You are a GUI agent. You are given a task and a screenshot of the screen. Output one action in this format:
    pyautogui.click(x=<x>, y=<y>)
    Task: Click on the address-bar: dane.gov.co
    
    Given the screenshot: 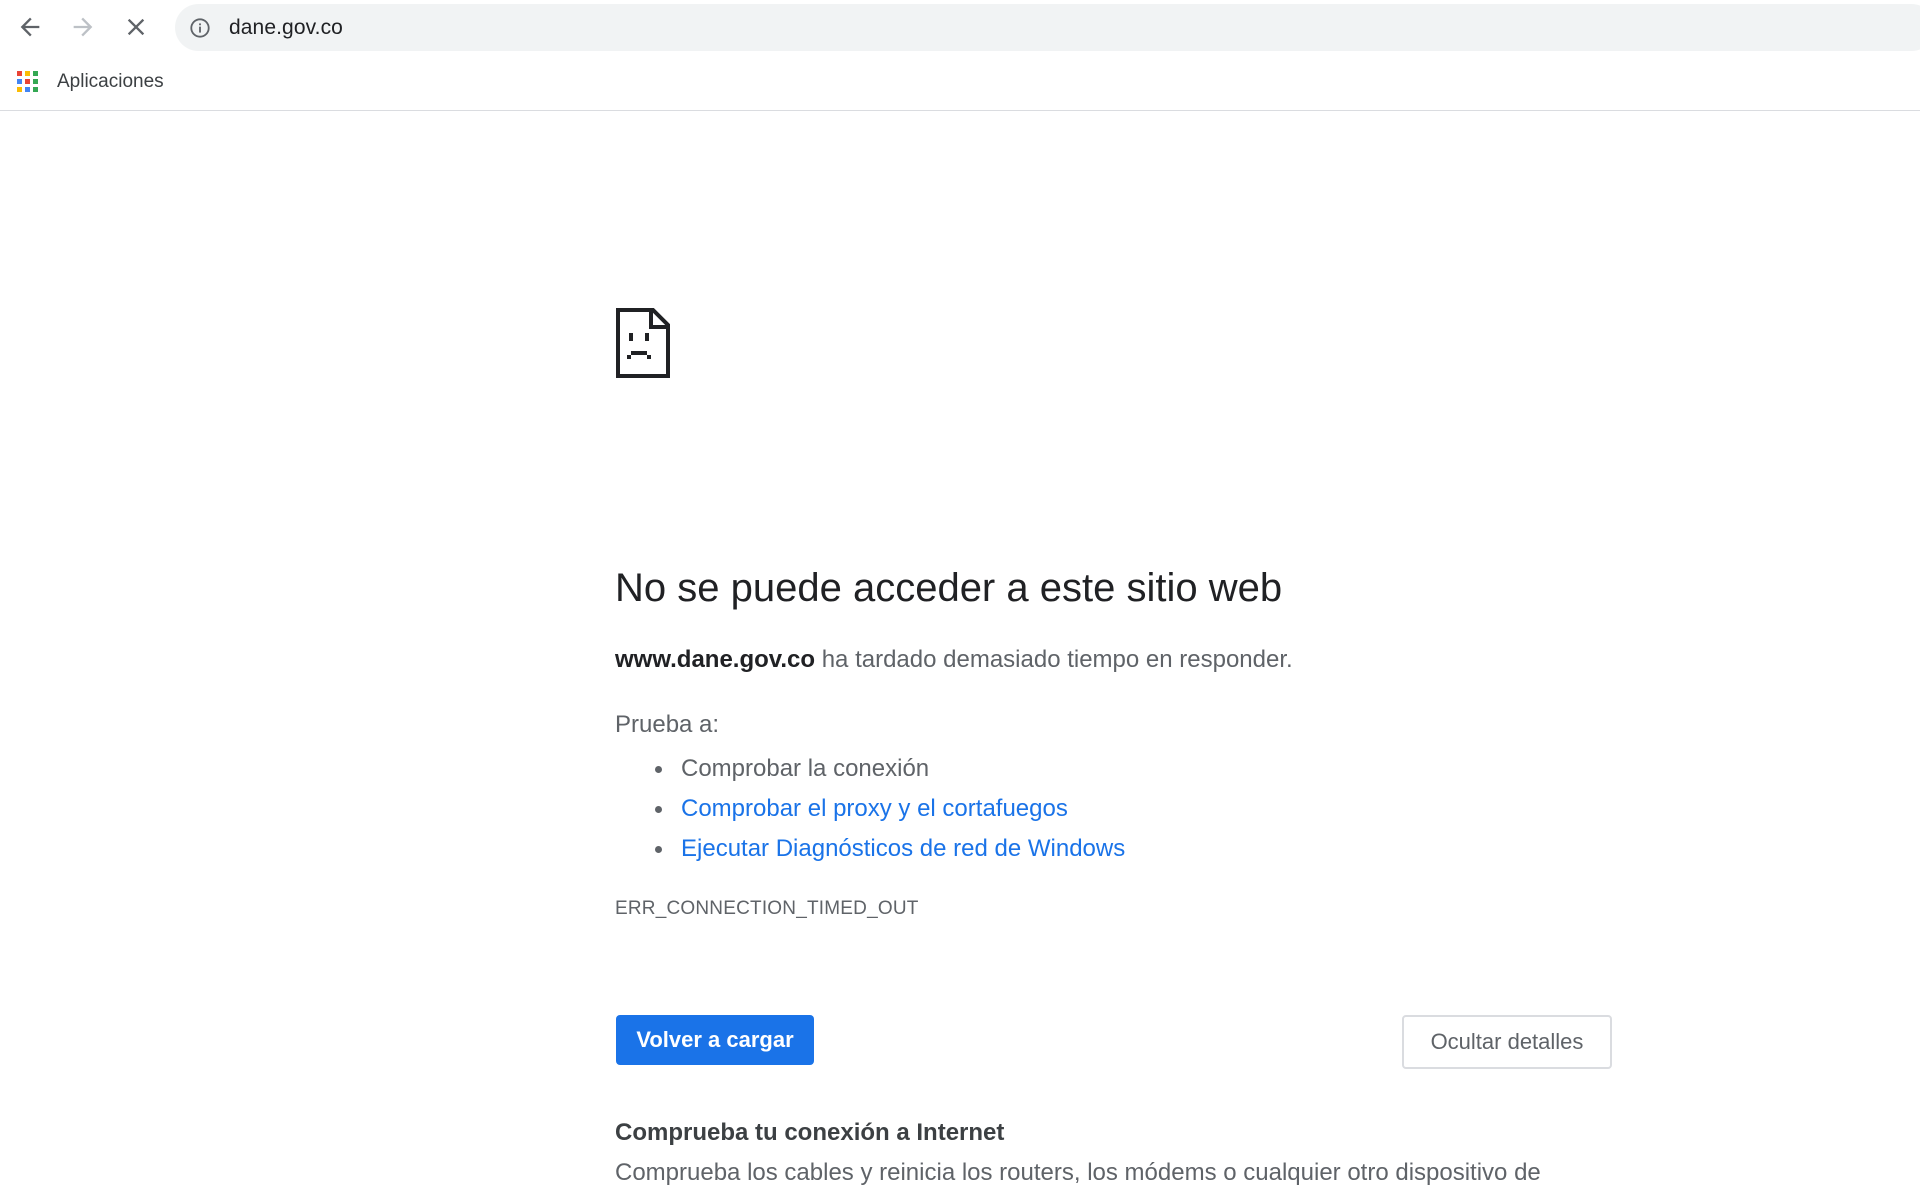 What is the action you would take?
    pyautogui.click(x=1047, y=27)
    